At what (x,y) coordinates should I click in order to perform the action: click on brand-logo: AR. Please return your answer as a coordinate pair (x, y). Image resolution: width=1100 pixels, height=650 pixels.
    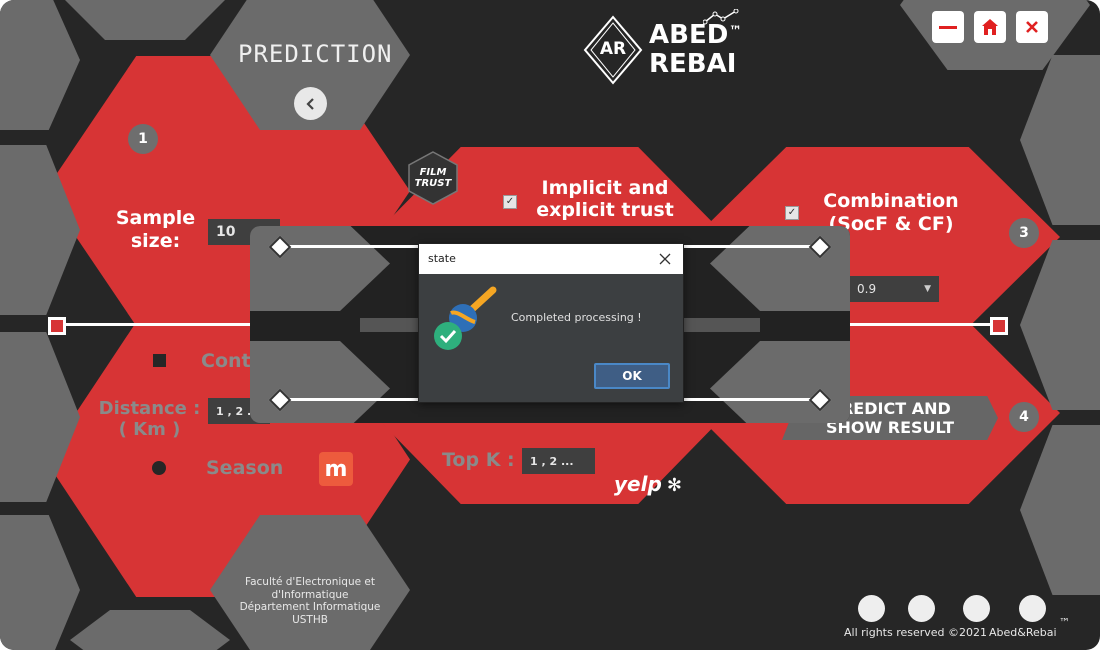
    Looking at the image, I should click on (613, 50).